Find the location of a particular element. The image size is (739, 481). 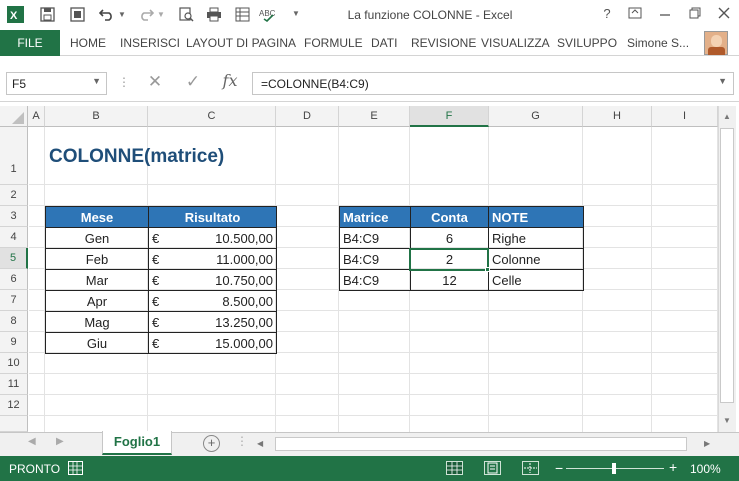

redo-dropdown-icon: ▼ is located at coordinates (161, 14).